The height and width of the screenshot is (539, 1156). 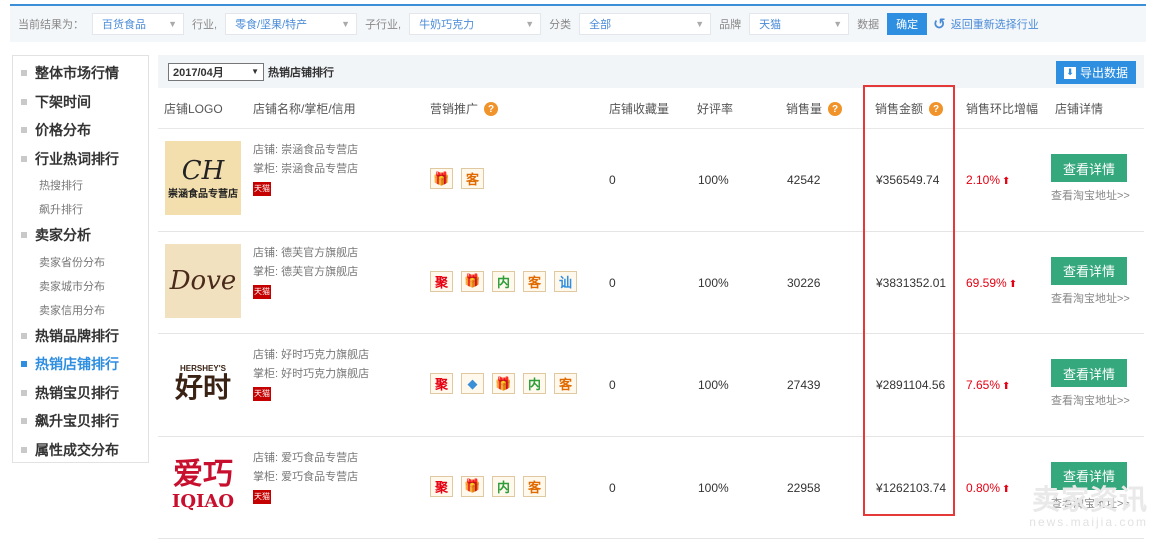 I want to click on sidebar-item-label: 热销宝贝排行, so click(x=77, y=393).